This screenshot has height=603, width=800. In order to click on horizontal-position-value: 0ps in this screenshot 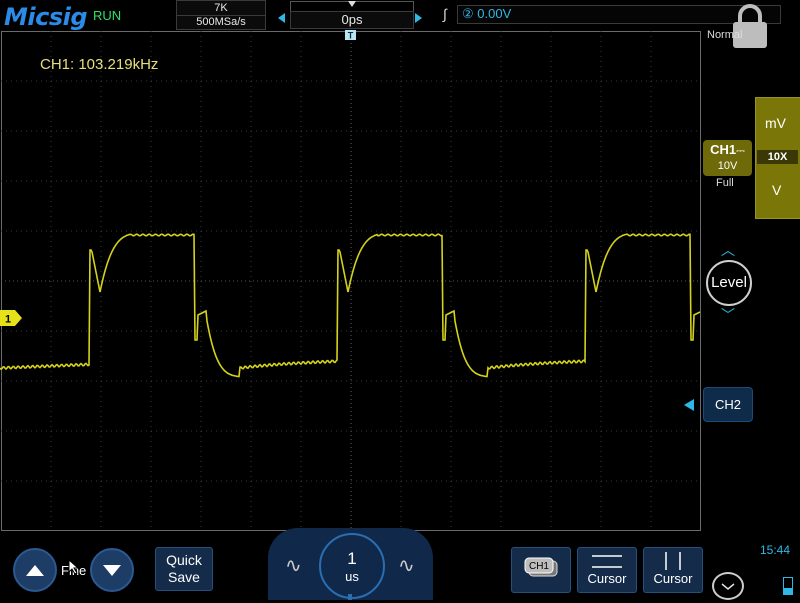, I will do `click(352, 20)`.